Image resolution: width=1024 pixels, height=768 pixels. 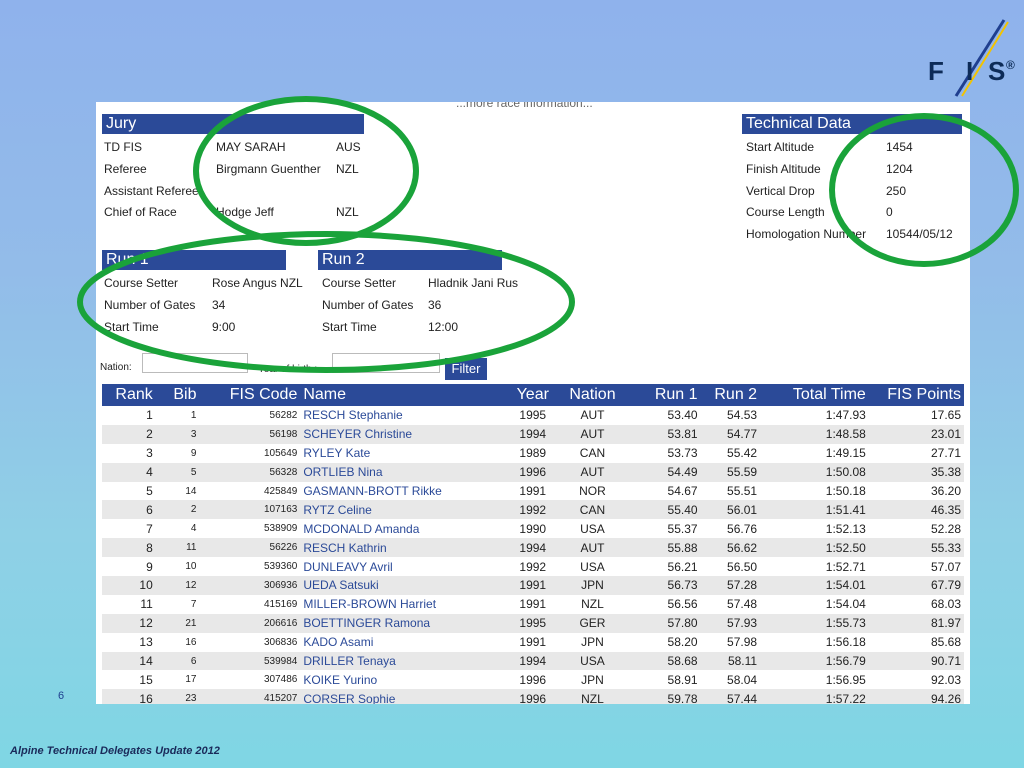 I want to click on cell-bib: 3, so click(x=177, y=434).